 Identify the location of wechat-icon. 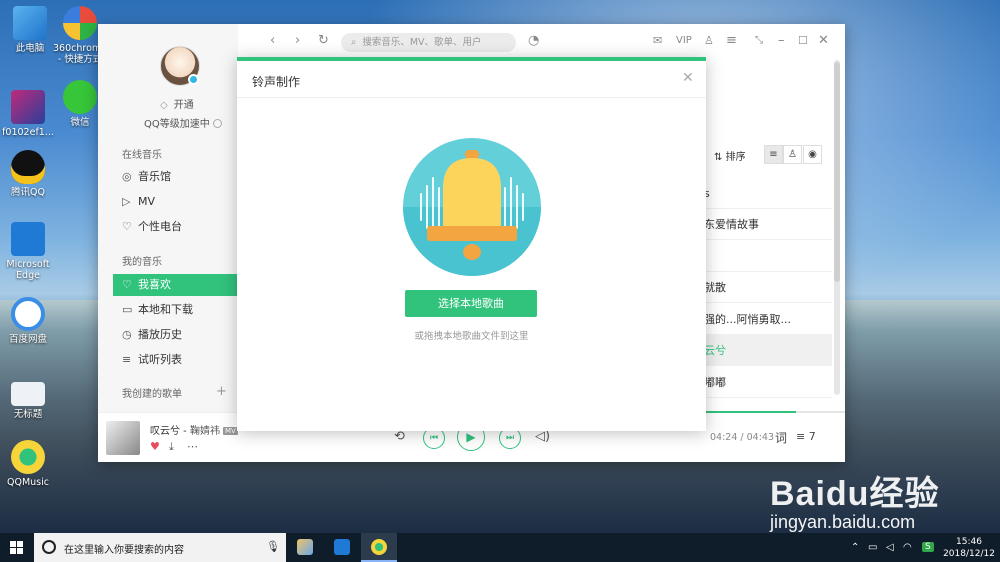
(80, 97).